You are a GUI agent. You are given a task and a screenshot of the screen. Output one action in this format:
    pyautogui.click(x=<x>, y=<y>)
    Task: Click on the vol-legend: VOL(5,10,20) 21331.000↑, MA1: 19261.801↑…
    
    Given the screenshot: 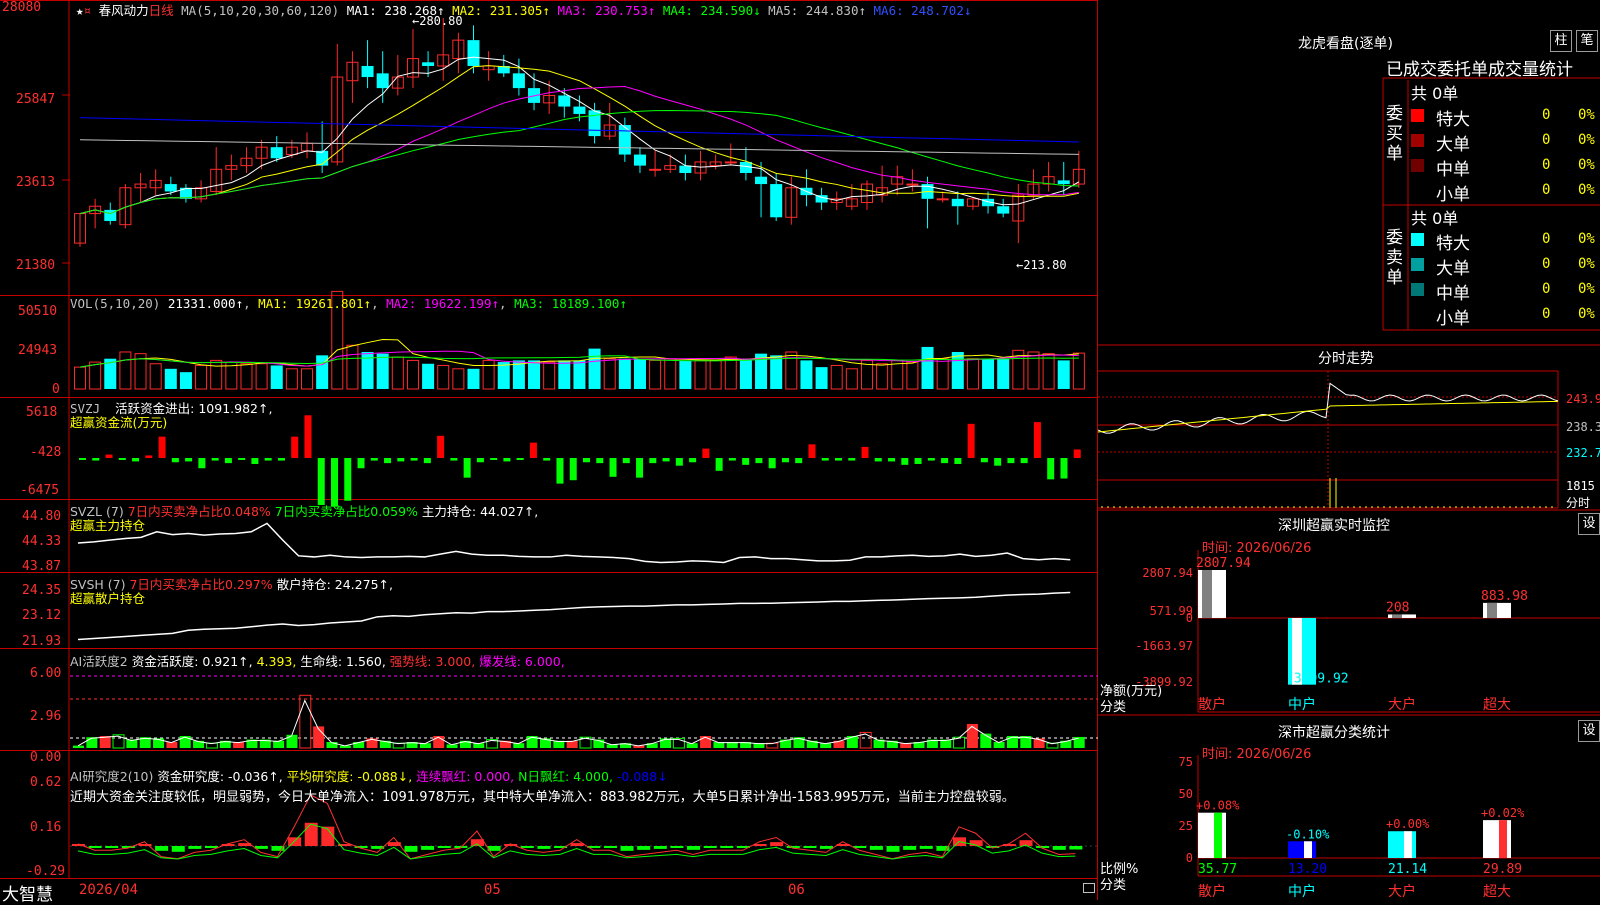 What is the action you would take?
    pyautogui.click(x=348, y=303)
    